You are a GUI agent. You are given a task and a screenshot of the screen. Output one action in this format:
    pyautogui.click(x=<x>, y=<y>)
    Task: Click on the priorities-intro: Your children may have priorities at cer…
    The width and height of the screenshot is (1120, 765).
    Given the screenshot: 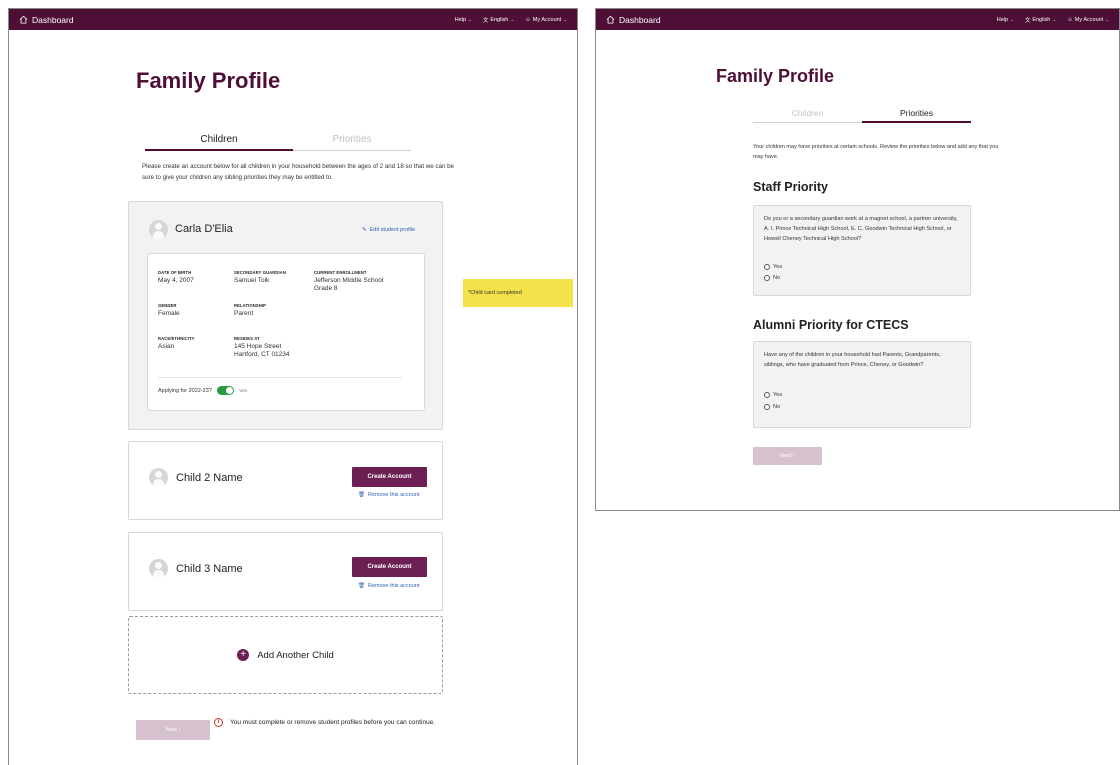 What is the action you would take?
    pyautogui.click(x=876, y=152)
    